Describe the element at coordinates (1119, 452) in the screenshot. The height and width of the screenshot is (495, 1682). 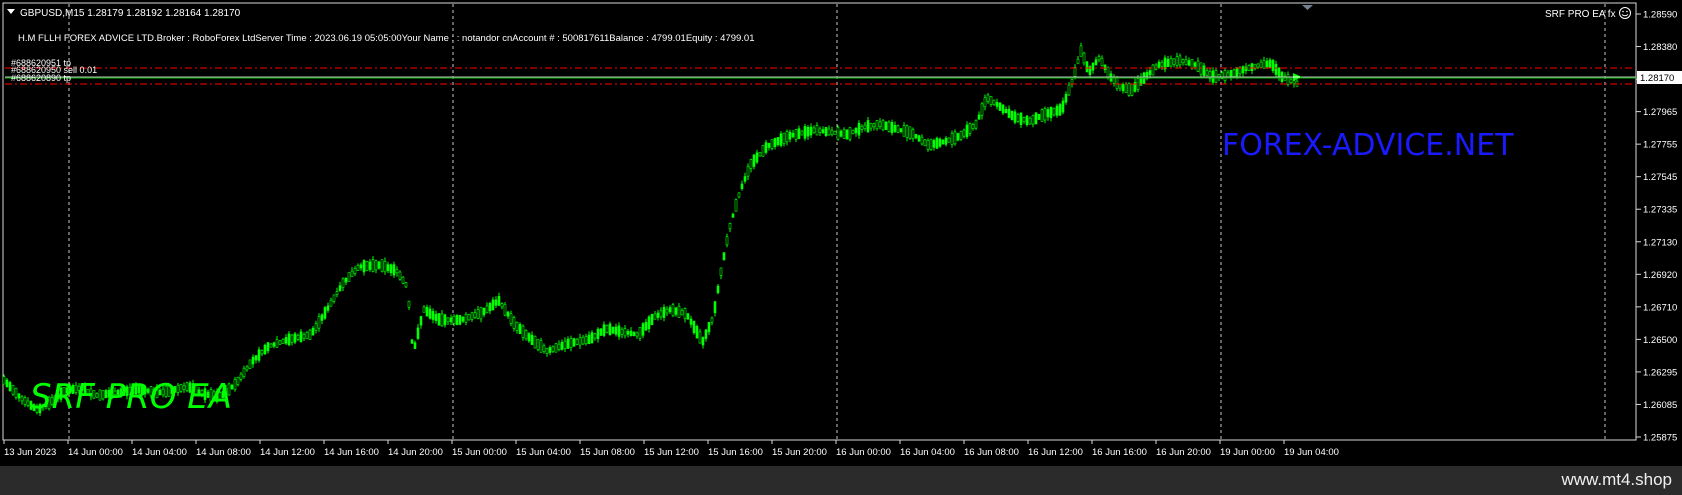
I see `time-axis-label: 16 Jun 16:00` at that location.